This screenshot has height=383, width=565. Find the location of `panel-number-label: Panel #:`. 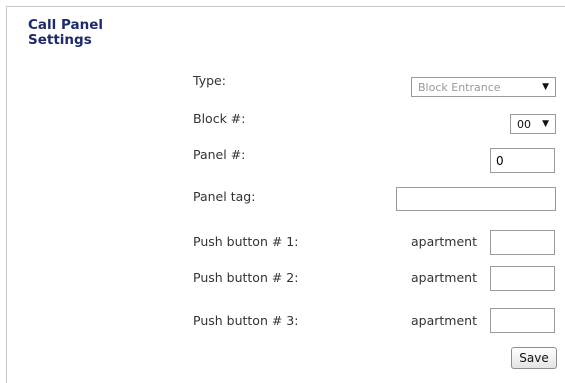

panel-number-label: Panel #: is located at coordinates (219, 154).